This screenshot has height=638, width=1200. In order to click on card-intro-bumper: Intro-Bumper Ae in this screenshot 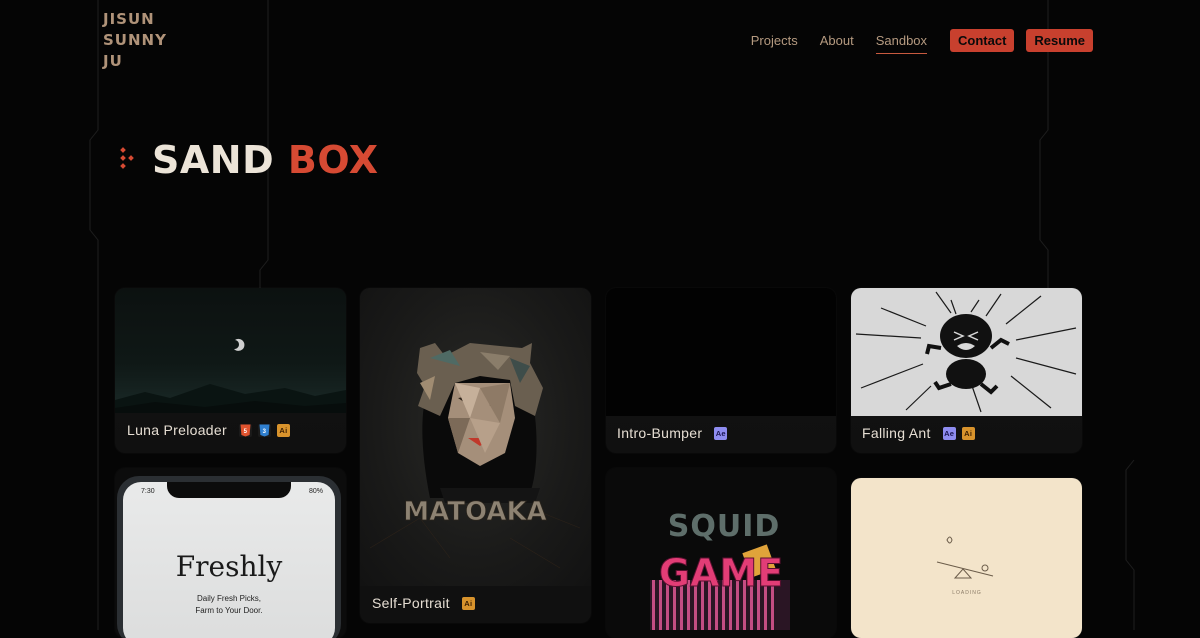, I will do `click(721, 370)`.